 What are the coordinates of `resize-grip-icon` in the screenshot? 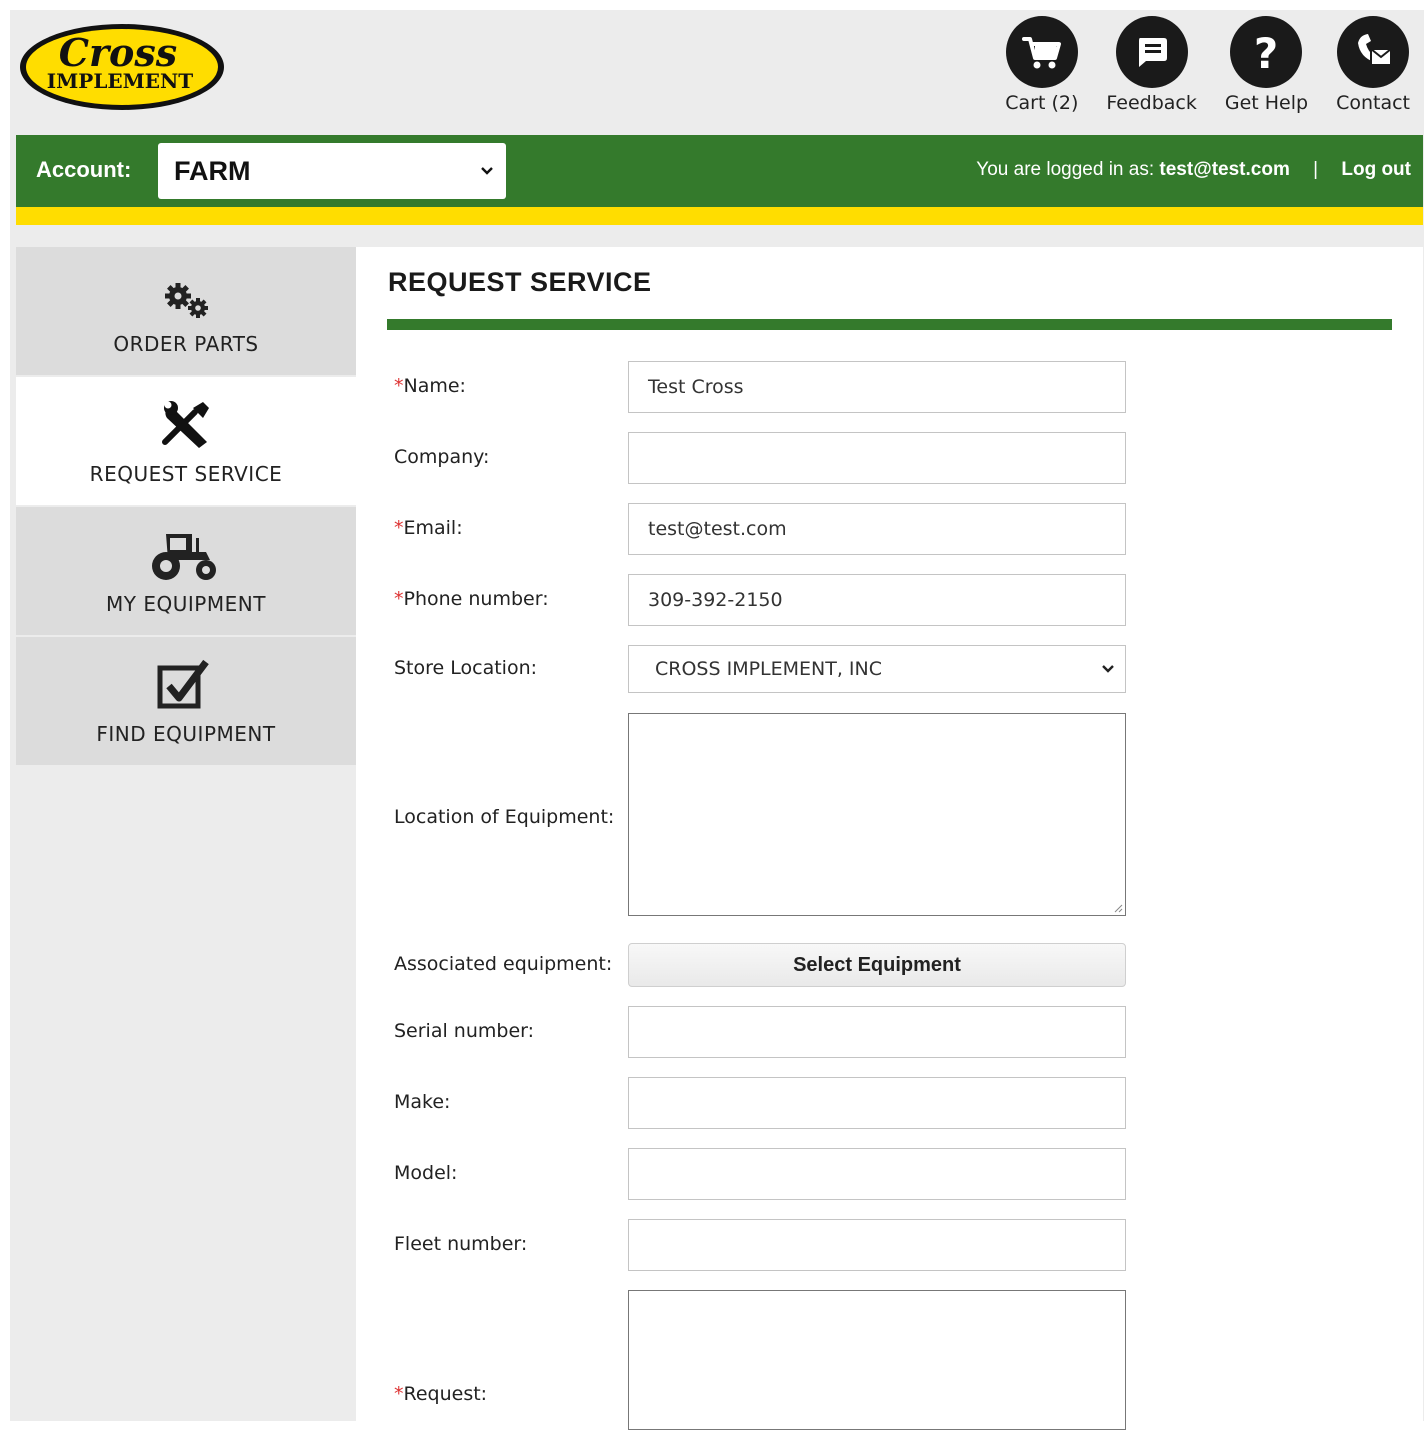 It's located at (1118, 908).